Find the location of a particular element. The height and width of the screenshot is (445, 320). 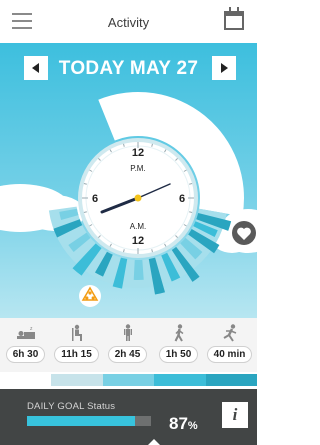

daily-goal-progress-bar is located at coordinates (89, 421).